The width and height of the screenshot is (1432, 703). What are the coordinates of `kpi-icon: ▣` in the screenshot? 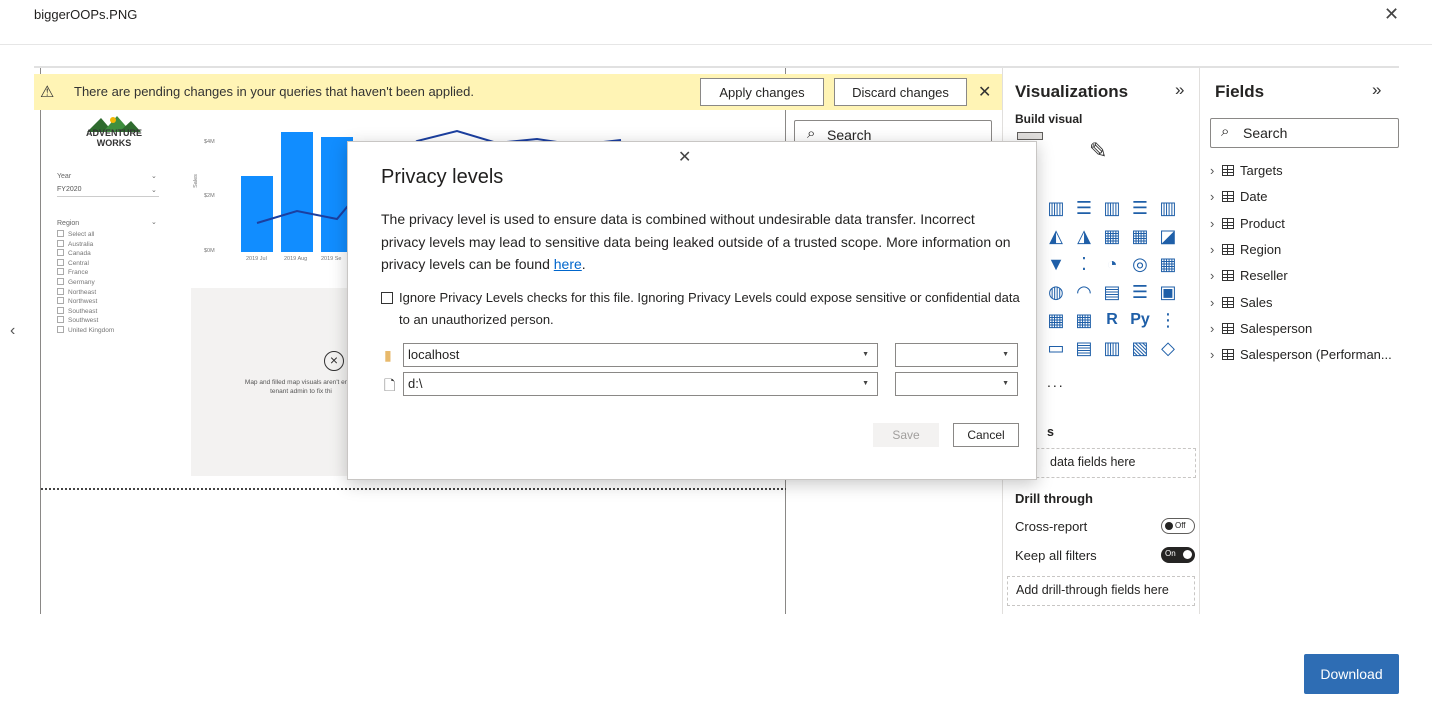 It's located at (1168, 292).